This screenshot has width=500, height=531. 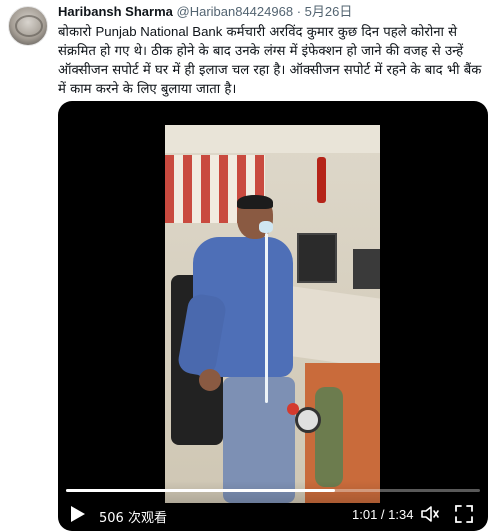 What do you see at coordinates (321, 180) in the screenshot?
I see `video-scene-extinguisher` at bounding box center [321, 180].